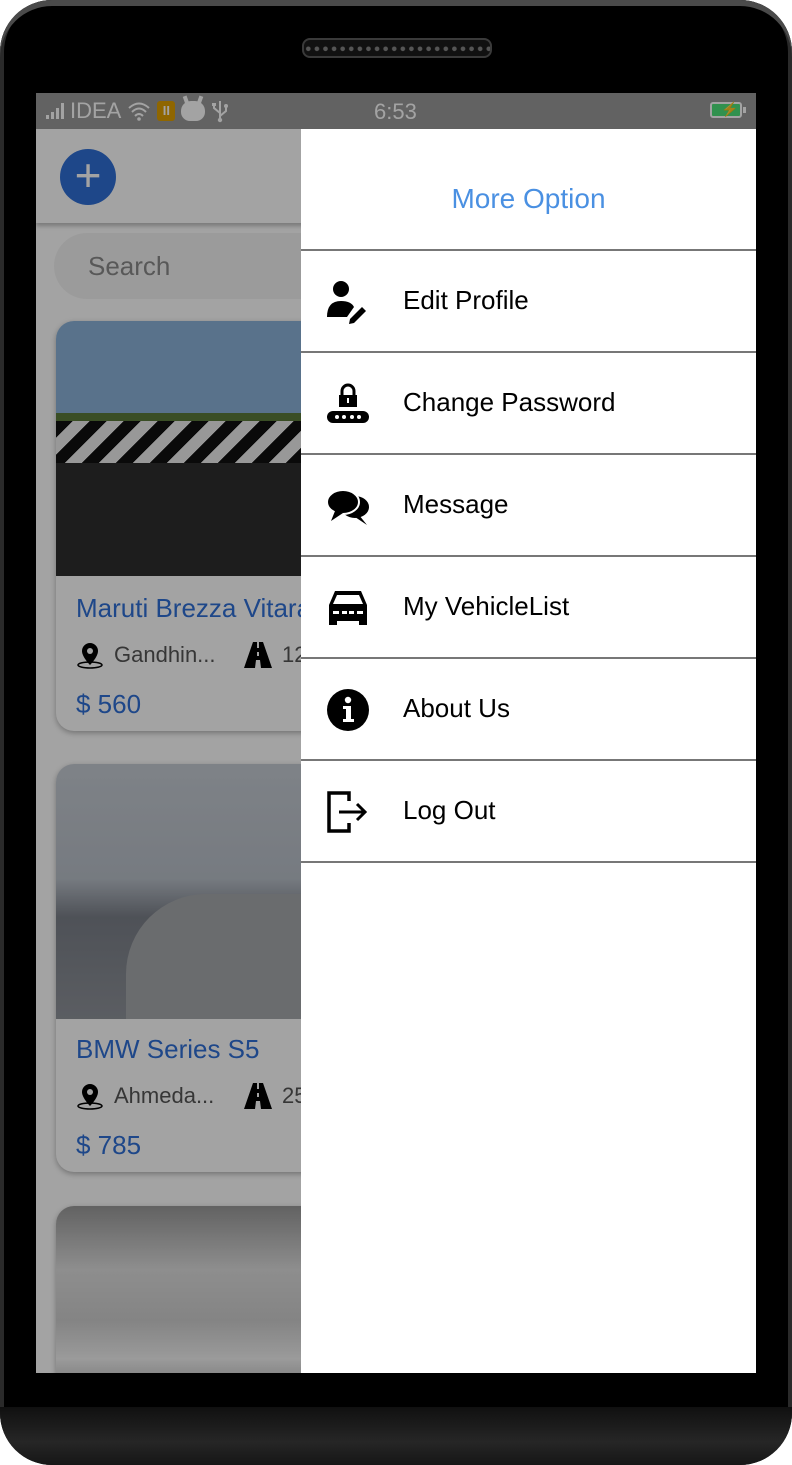  Describe the element at coordinates (193, 111) in the screenshot. I see `cat-app-icon` at that location.